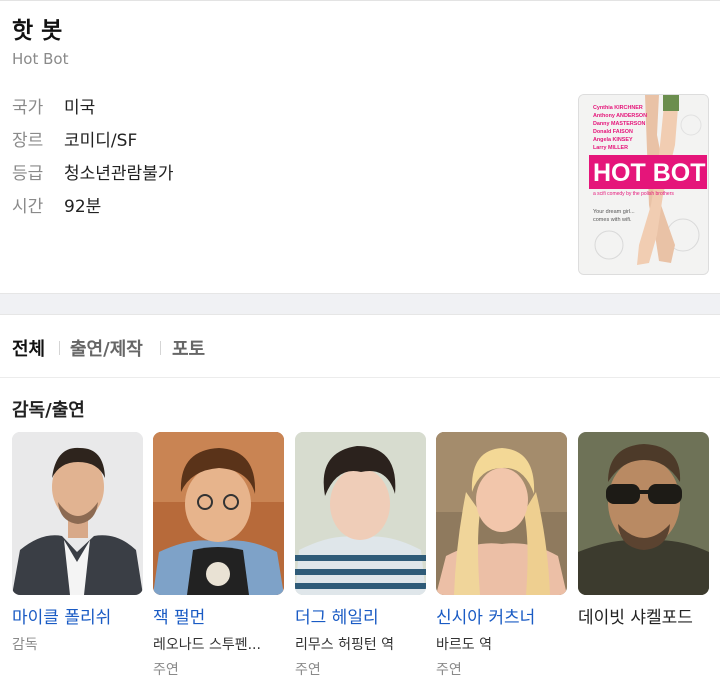  What do you see at coordinates (56, 204) in the screenshot?
I see `info-runtime: 시간 92분` at bounding box center [56, 204].